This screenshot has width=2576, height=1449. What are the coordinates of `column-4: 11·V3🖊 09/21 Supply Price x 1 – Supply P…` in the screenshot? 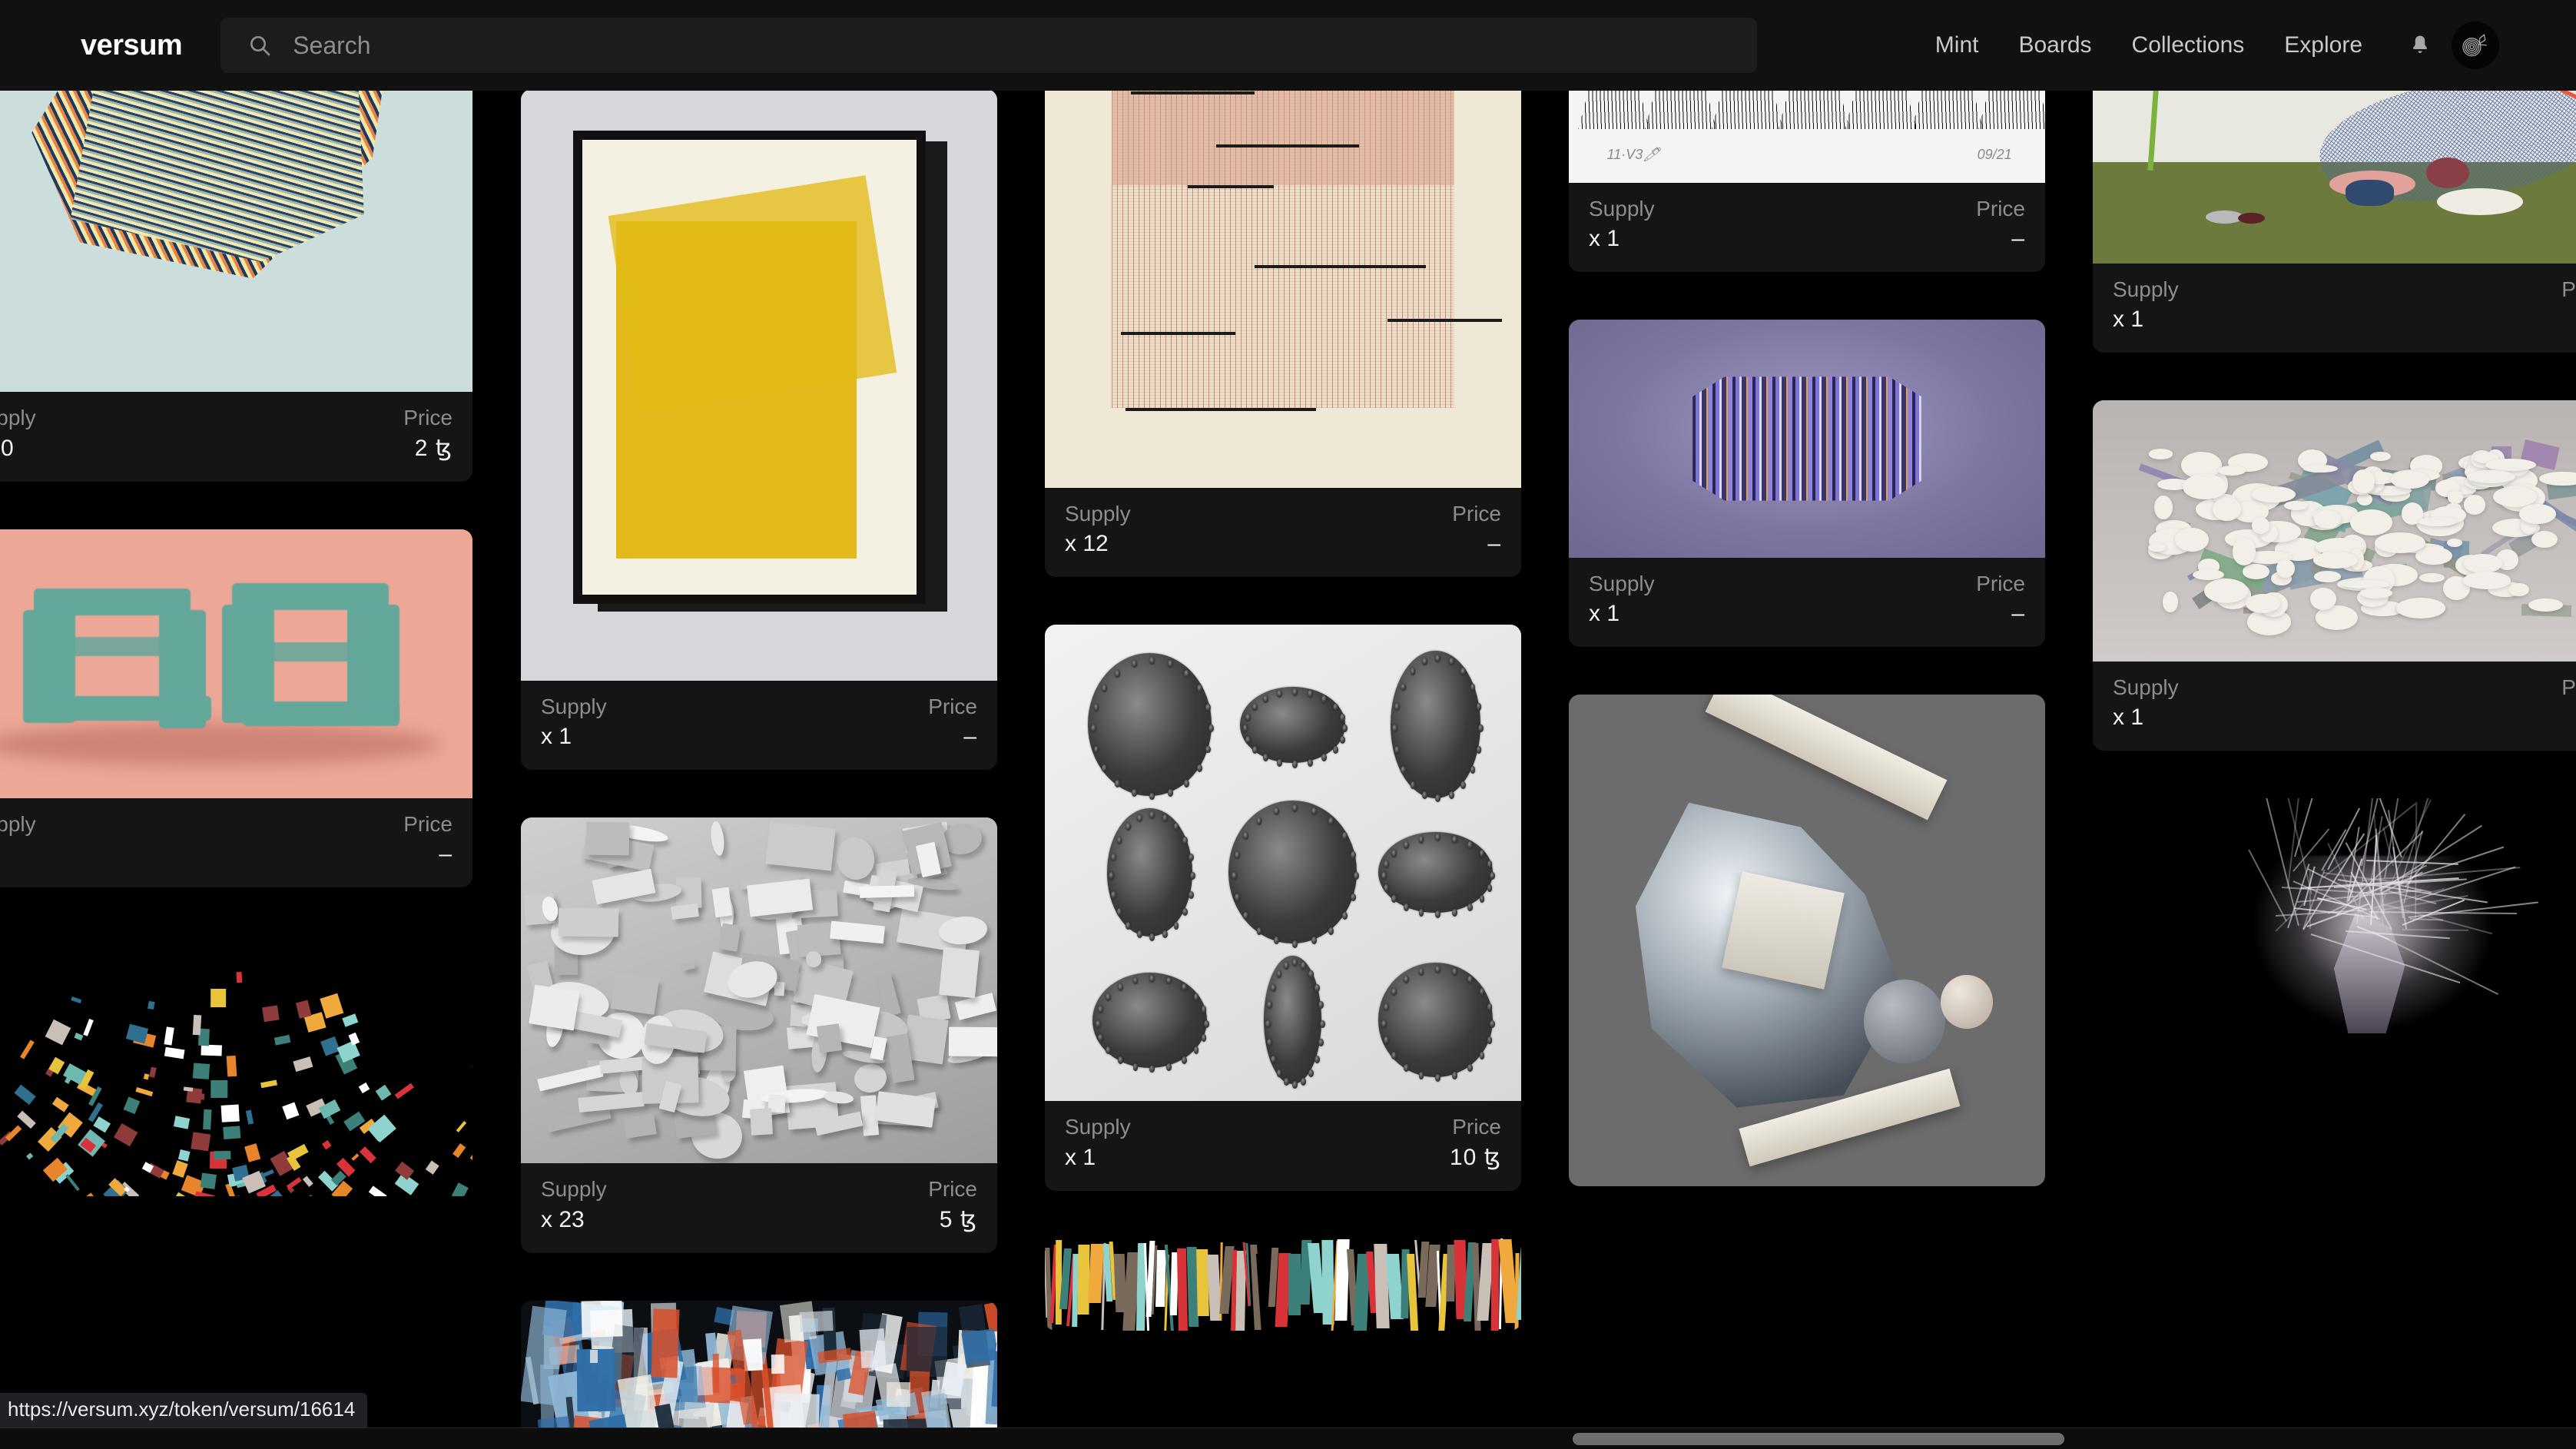 It's located at (1807, 662).